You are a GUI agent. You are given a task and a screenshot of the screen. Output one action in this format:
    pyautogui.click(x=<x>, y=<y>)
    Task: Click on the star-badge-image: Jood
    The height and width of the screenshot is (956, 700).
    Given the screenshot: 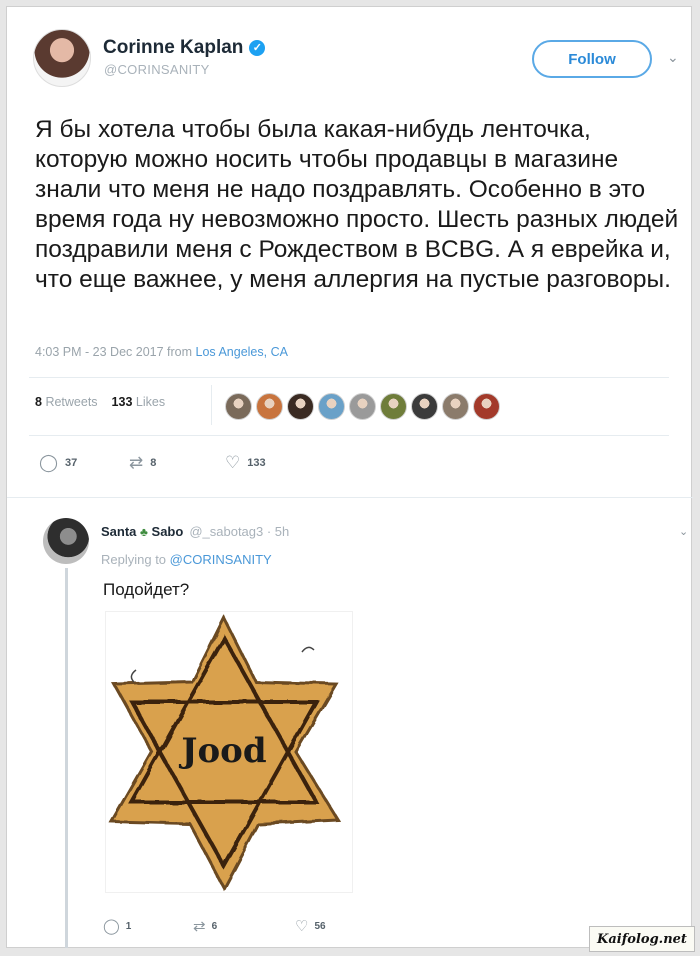 What is the action you would take?
    pyautogui.click(x=225, y=753)
    